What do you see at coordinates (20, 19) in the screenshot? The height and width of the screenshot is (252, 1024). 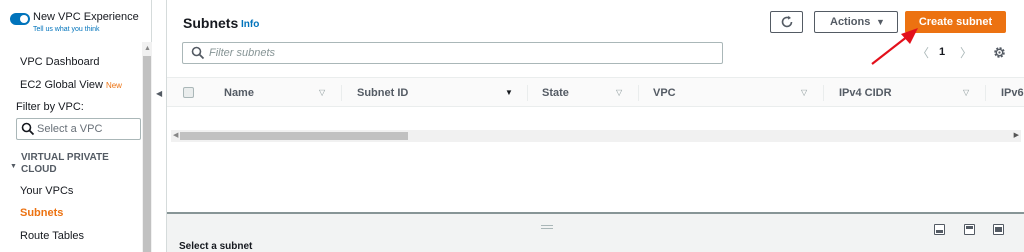 I see `new-experience-toggle` at bounding box center [20, 19].